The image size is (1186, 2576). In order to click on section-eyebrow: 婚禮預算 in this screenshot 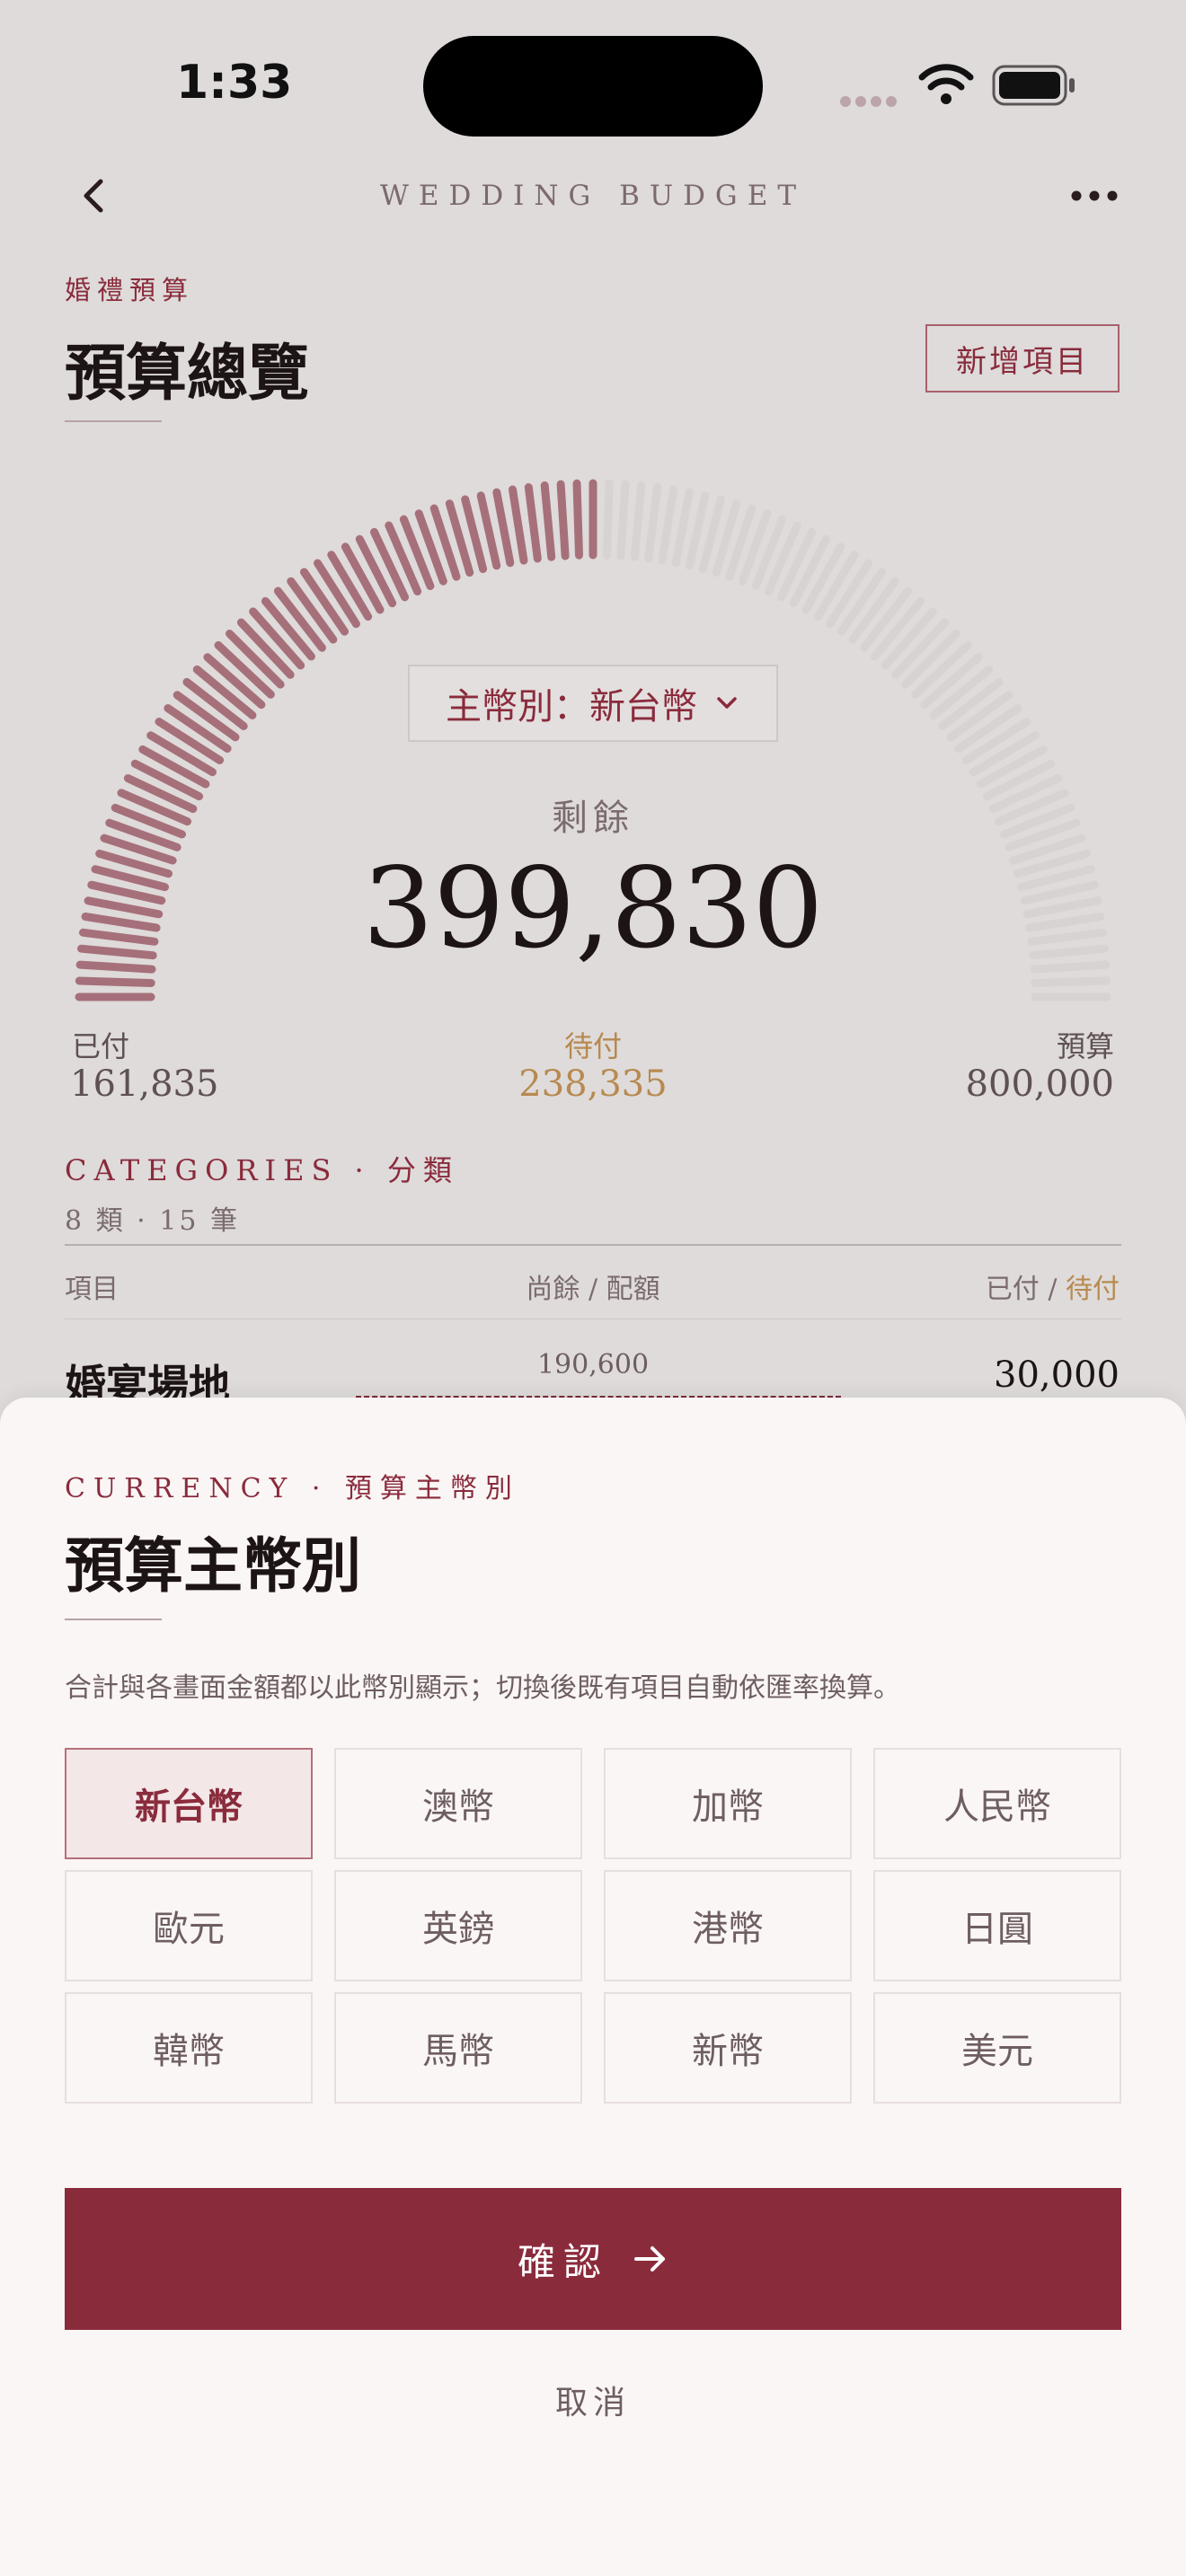, I will do `click(130, 290)`.